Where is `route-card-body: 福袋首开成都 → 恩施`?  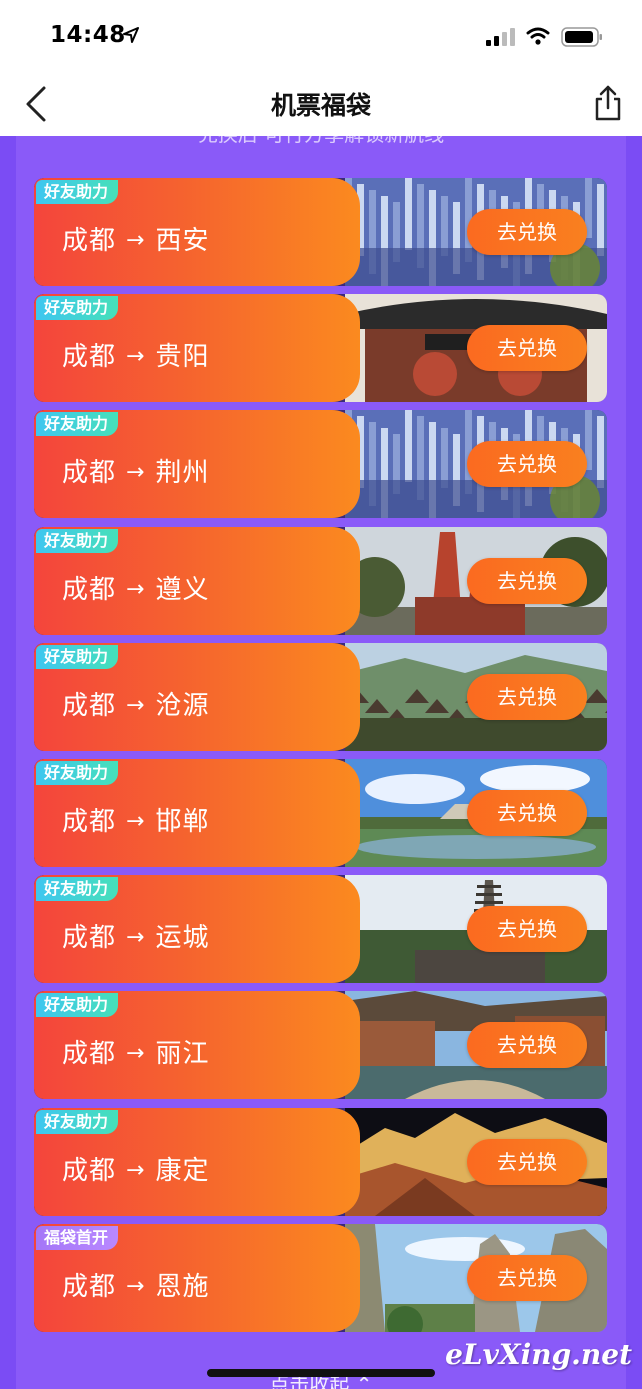 route-card-body: 福袋首开成都 → 恩施 is located at coordinates (197, 1277).